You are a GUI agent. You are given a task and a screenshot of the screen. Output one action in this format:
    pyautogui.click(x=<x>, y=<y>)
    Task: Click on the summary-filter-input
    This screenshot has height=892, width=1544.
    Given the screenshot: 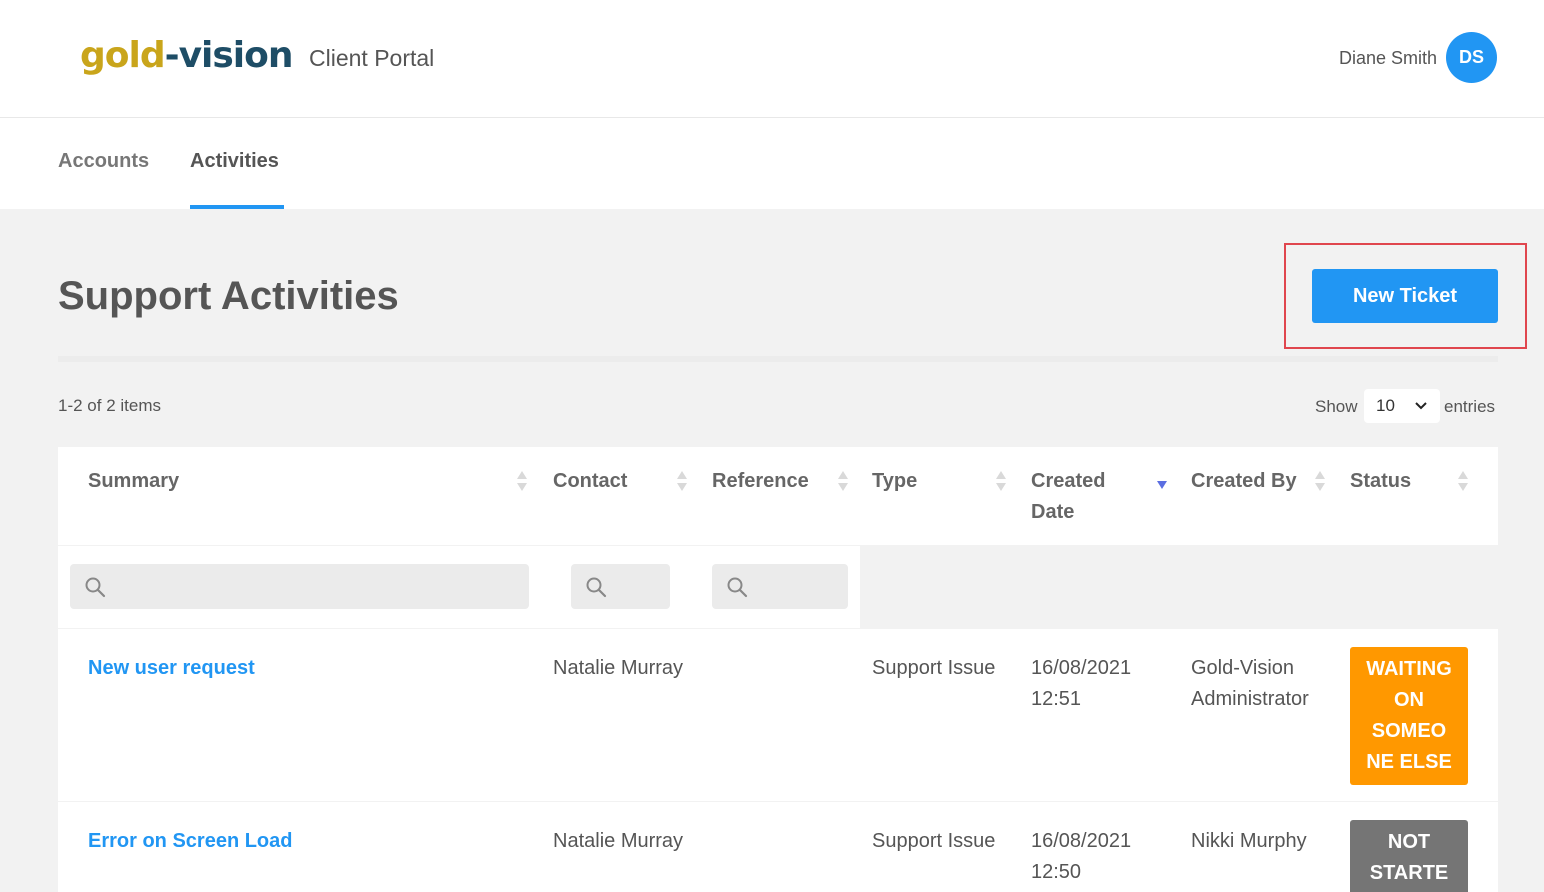 What is the action you would take?
    pyautogui.click(x=299, y=586)
    